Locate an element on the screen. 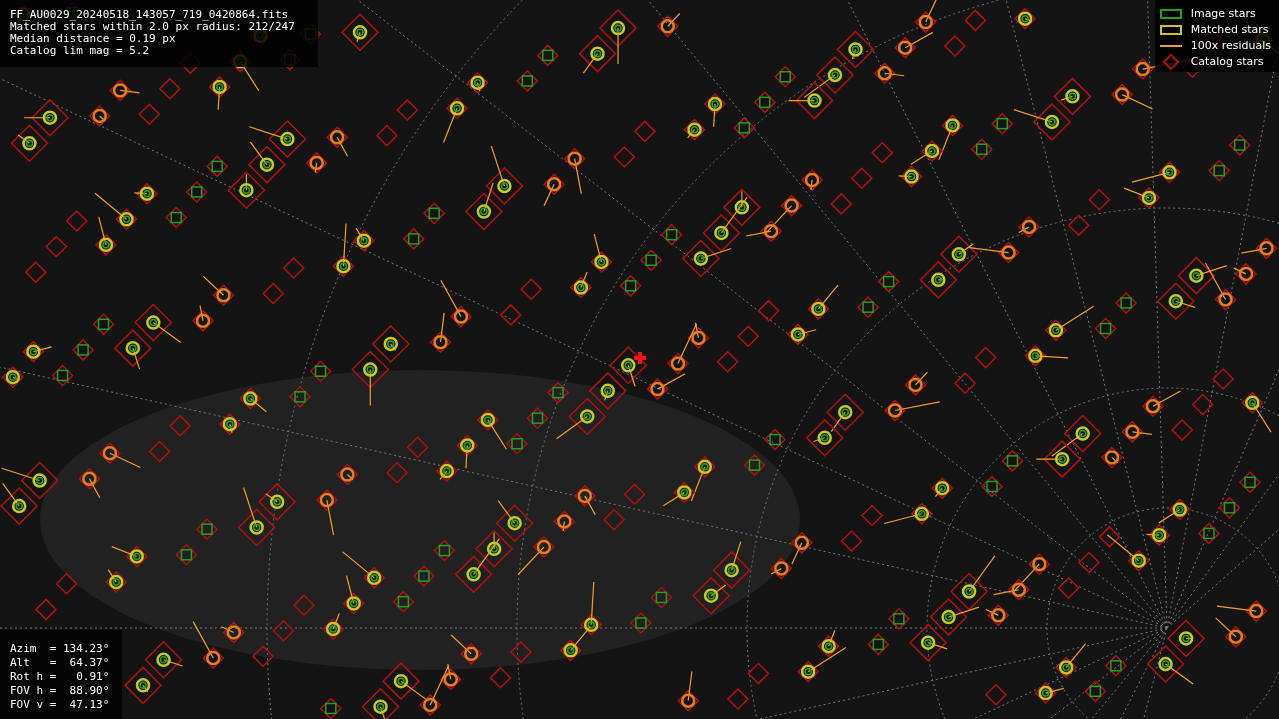 This screenshot has height=719, width=1279. info-text: Catalog lim mag = 5.2 is located at coordinates (80, 51).